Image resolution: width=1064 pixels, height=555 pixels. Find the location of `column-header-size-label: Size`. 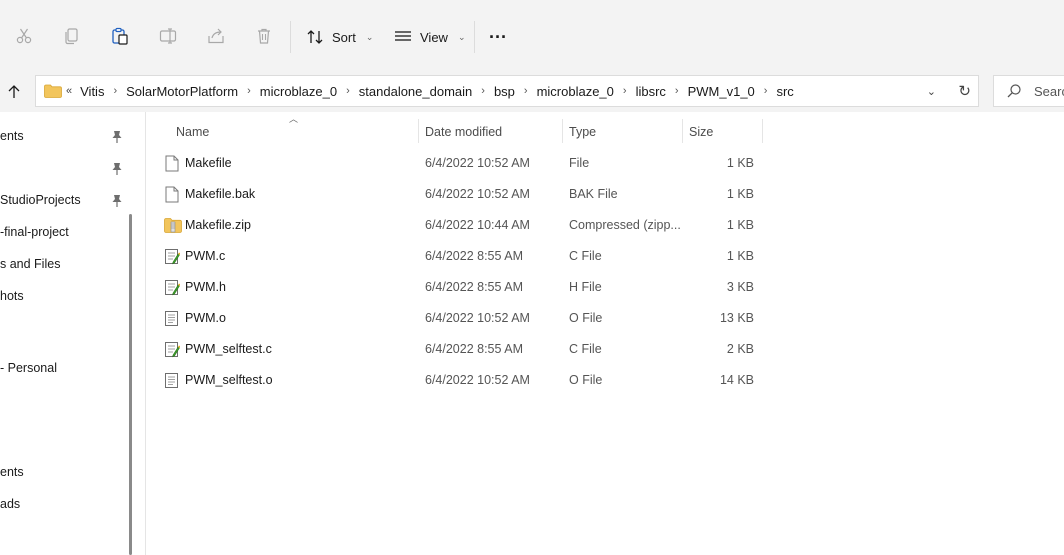

column-header-size-label: Size is located at coordinates (701, 132).